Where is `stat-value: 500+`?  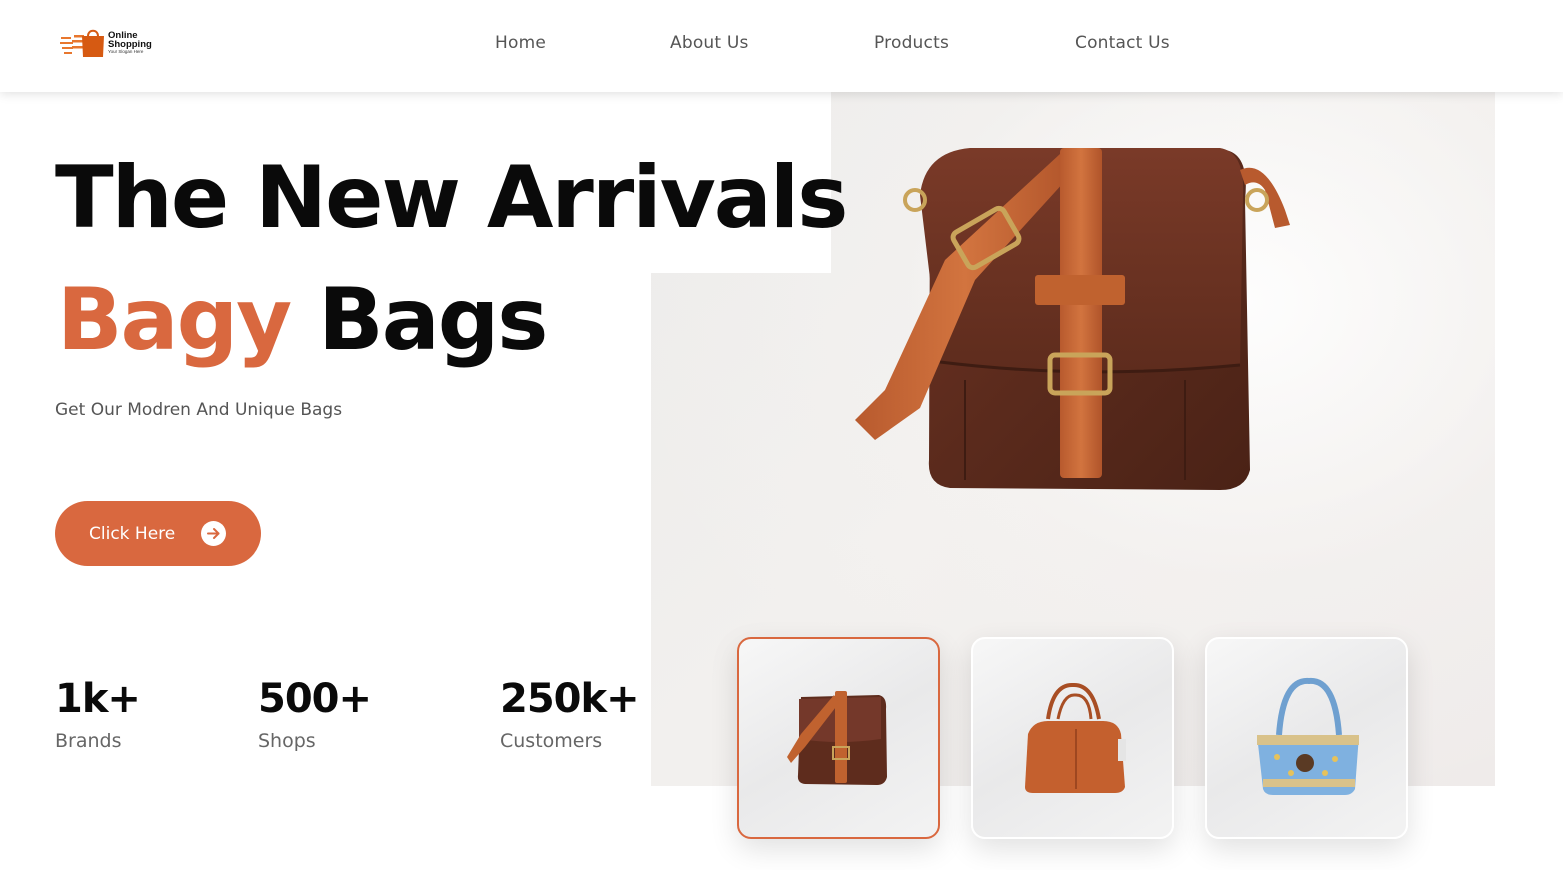 stat-value: 500+ is located at coordinates (315, 699).